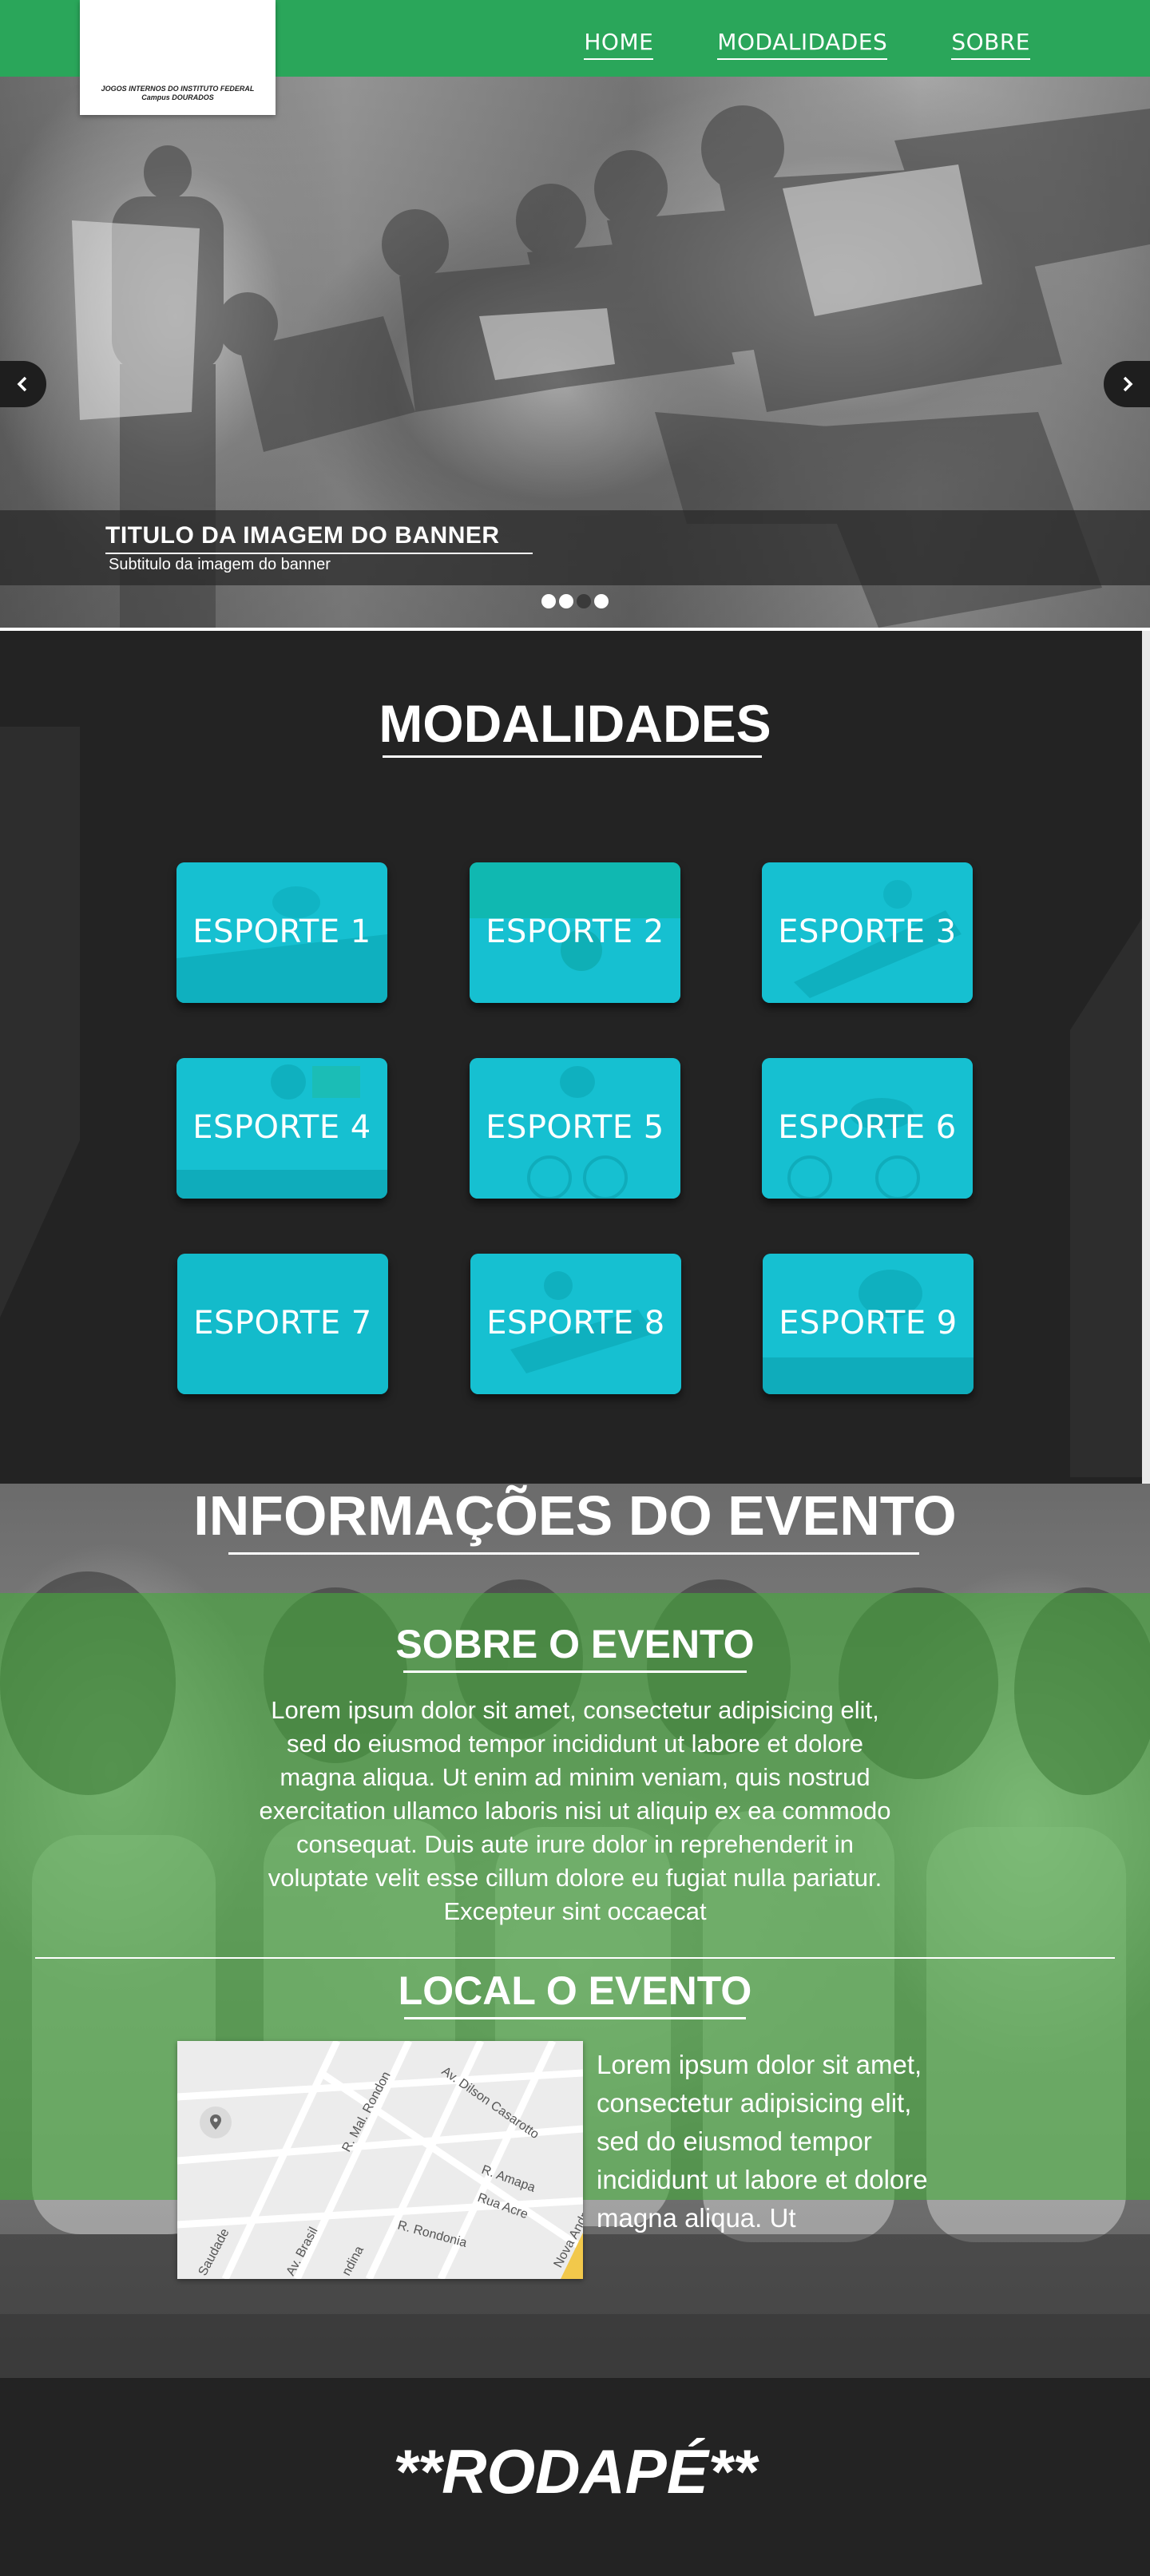  I want to click on sport-card-2: ESPORTE 2, so click(575, 932).